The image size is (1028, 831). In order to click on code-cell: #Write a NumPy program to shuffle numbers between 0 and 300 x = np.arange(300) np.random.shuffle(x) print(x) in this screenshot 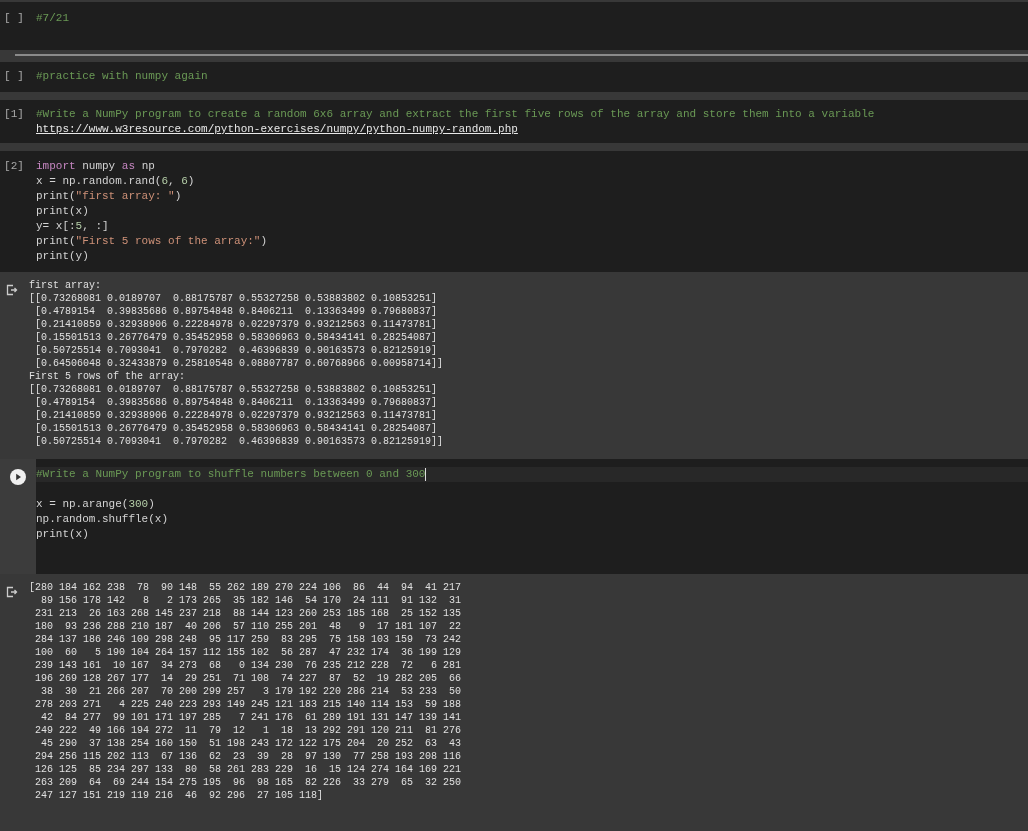, I will do `click(514, 516)`.